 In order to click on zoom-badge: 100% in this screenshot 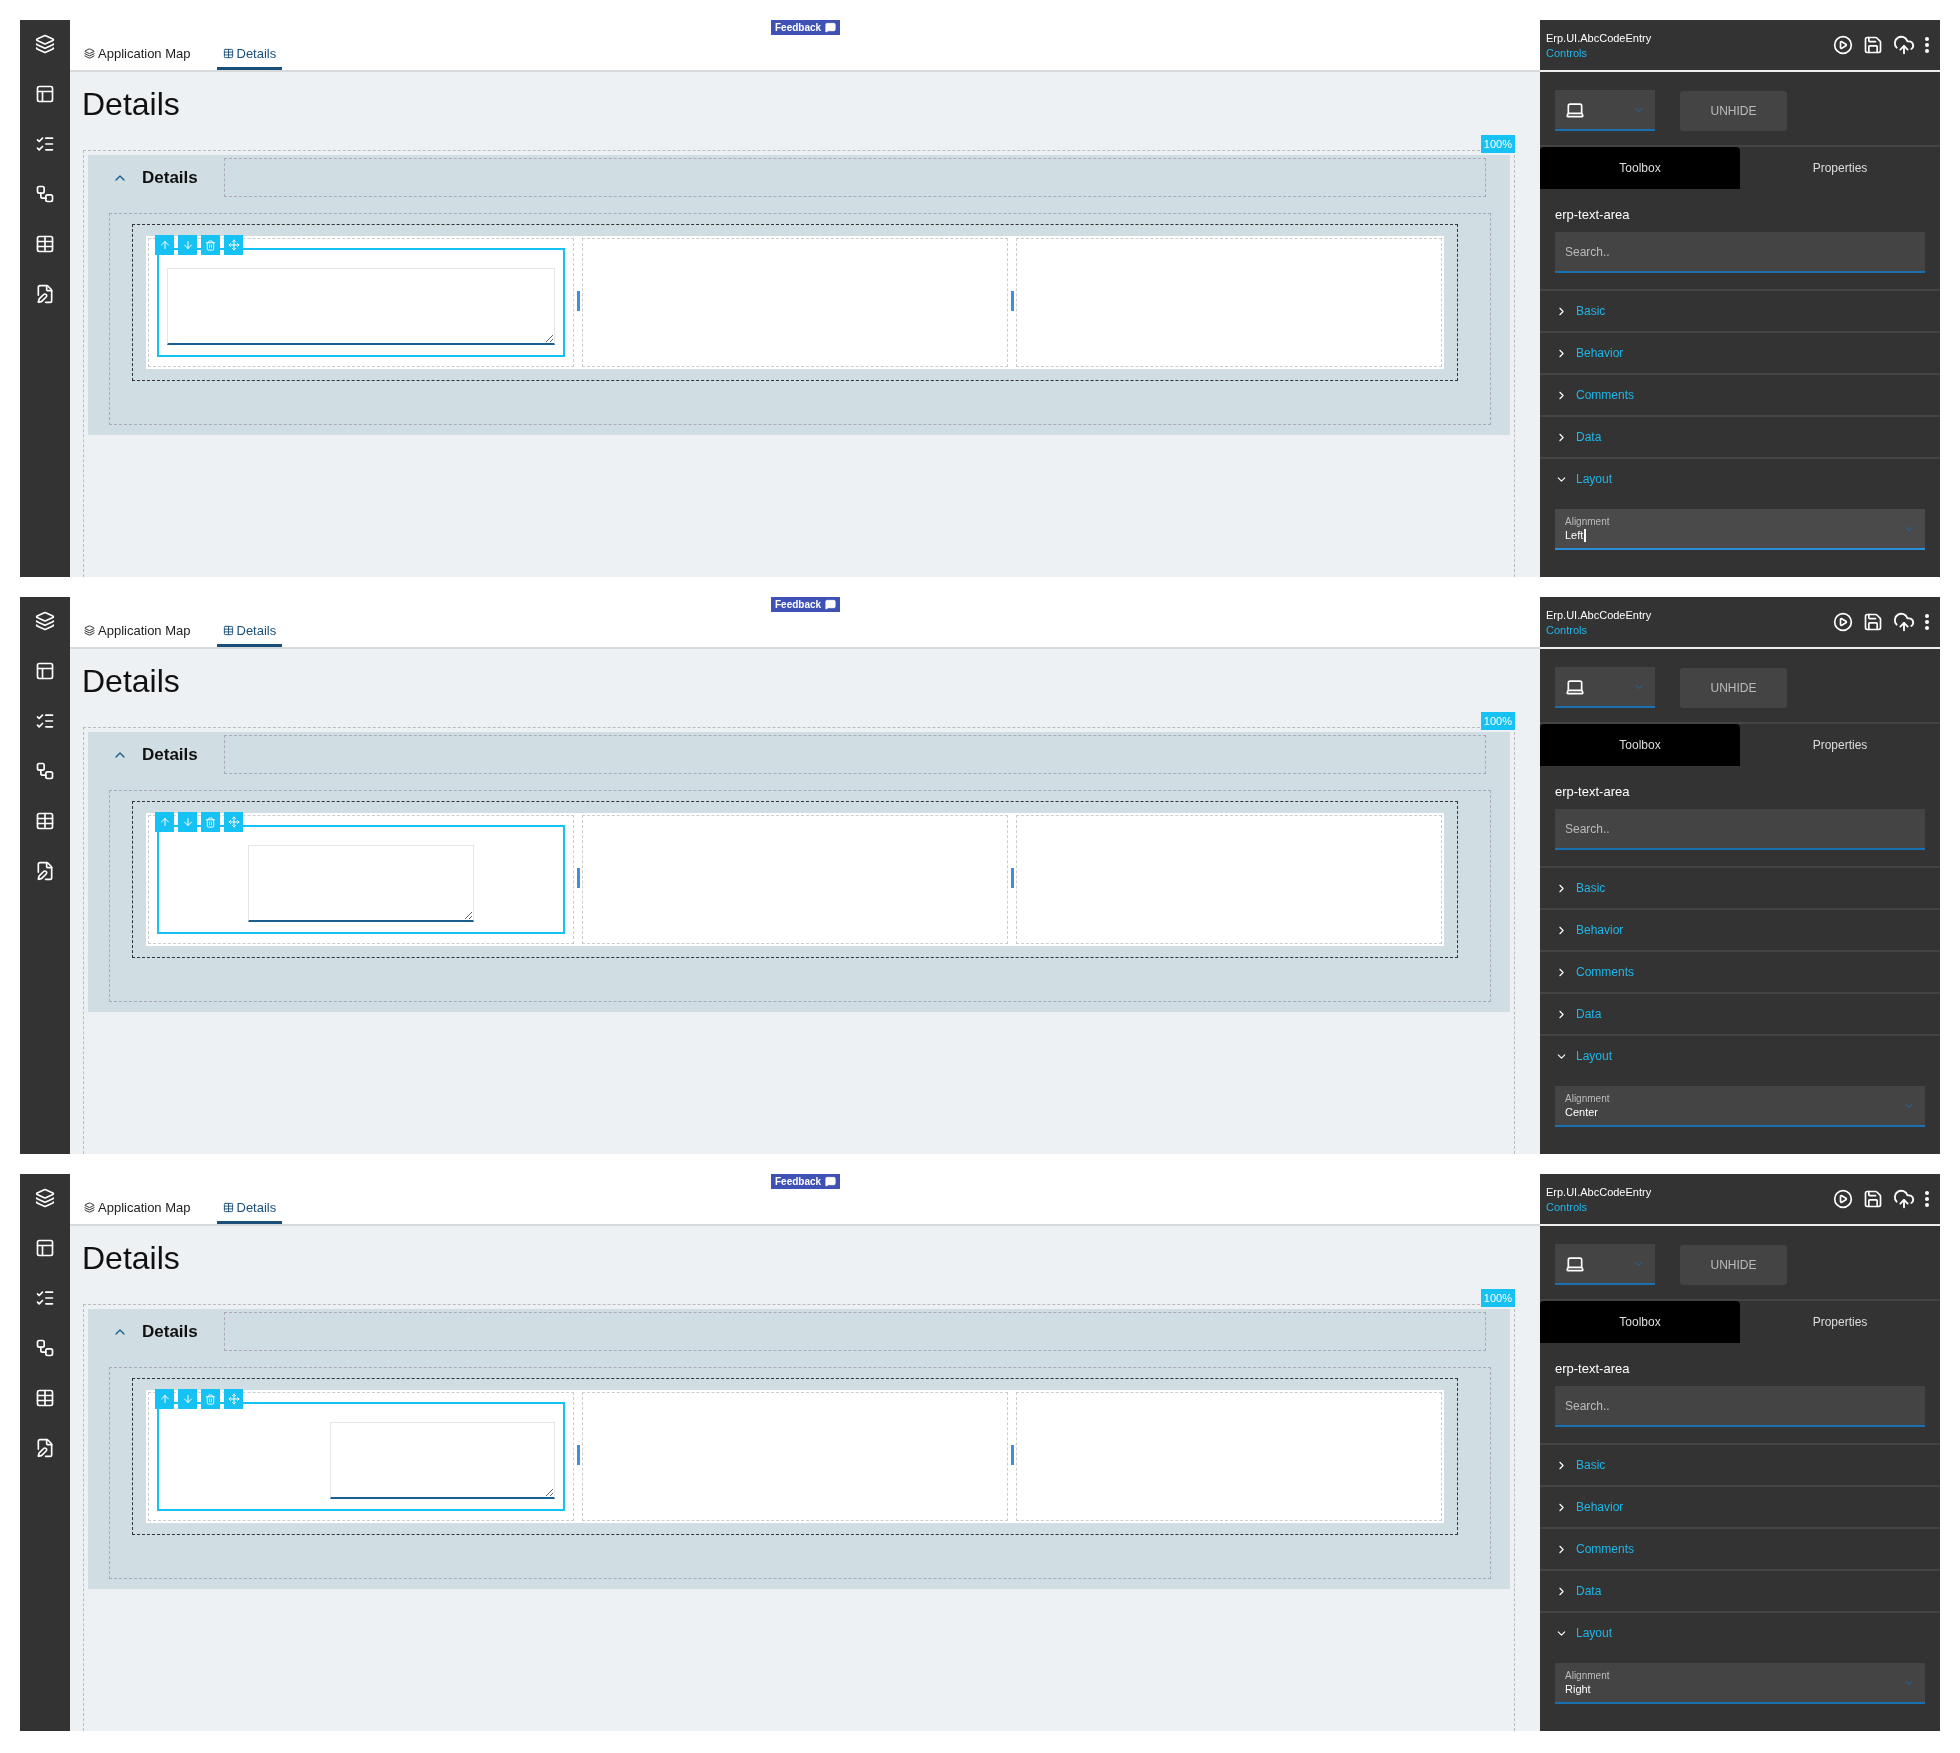, I will do `click(1497, 144)`.